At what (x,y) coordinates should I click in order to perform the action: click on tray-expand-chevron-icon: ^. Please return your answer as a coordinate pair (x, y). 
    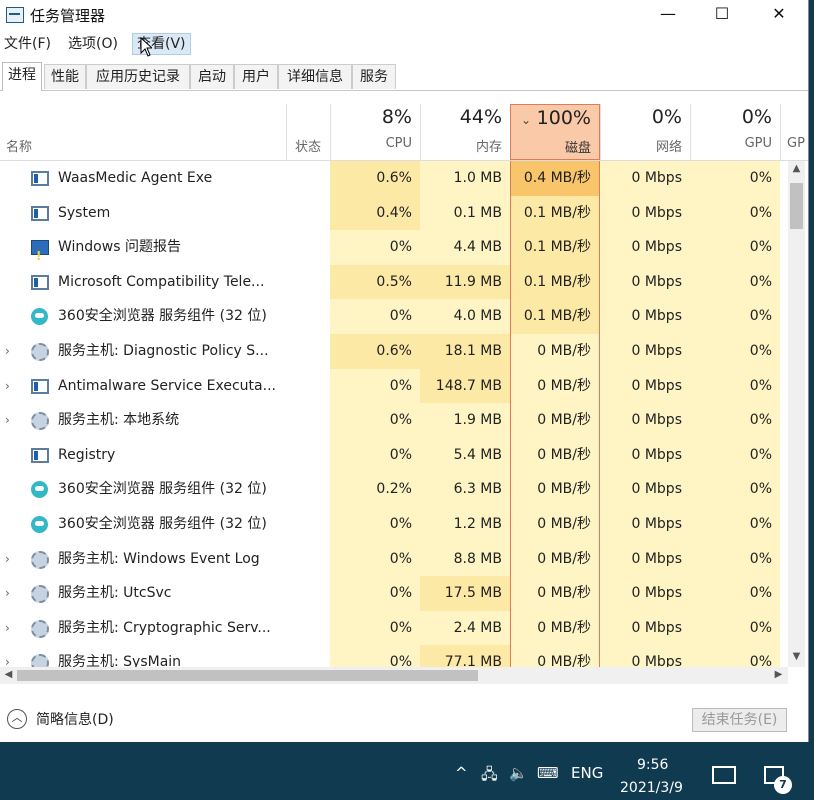
    Looking at the image, I should click on (461, 773).